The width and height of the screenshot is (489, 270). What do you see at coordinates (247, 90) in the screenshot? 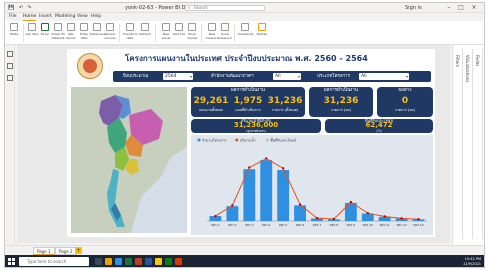
I see `summary-card-title: ผลการดำเนินงาน` at bounding box center [247, 90].